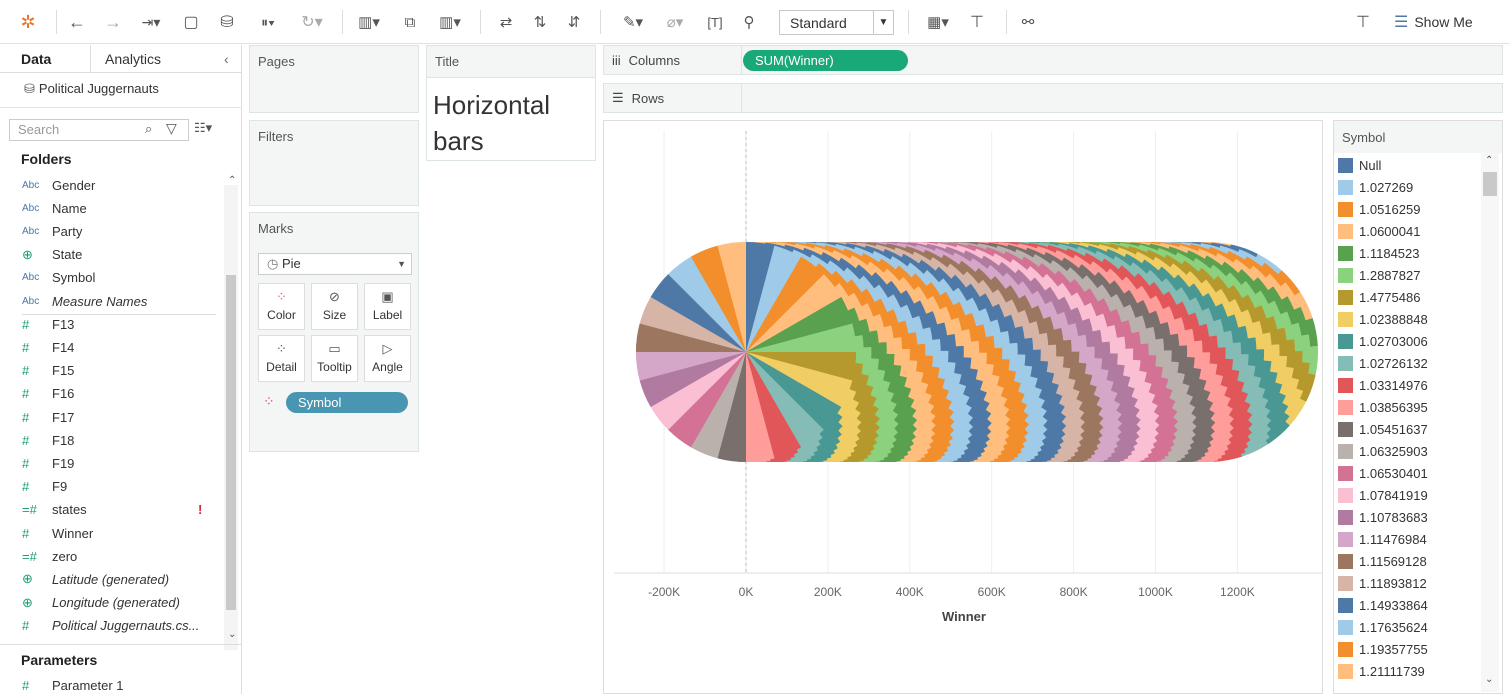 Image resolution: width=1510 pixels, height=696 pixels. Describe the element at coordinates (122, 208) in the screenshot. I see `field-name: Abc Name` at that location.